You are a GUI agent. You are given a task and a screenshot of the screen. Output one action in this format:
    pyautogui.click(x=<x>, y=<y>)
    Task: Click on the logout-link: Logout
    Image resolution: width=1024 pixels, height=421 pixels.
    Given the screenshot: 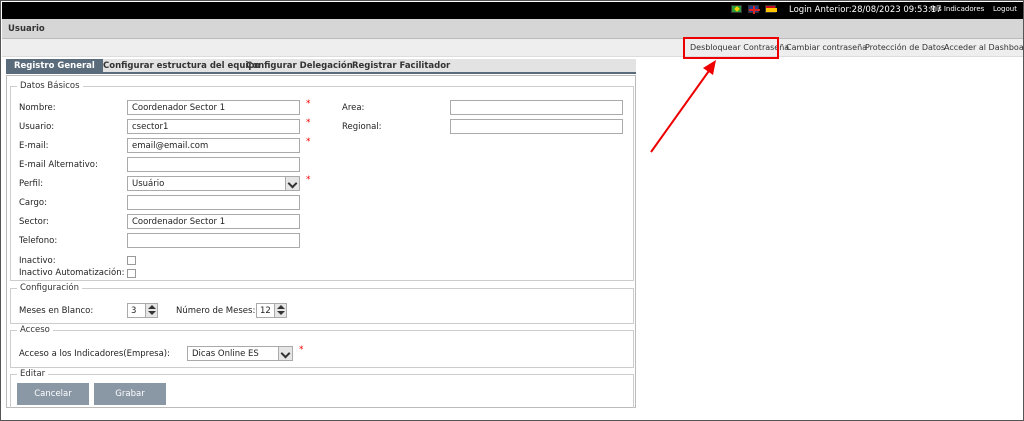 What is the action you would take?
    pyautogui.click(x=1005, y=9)
    